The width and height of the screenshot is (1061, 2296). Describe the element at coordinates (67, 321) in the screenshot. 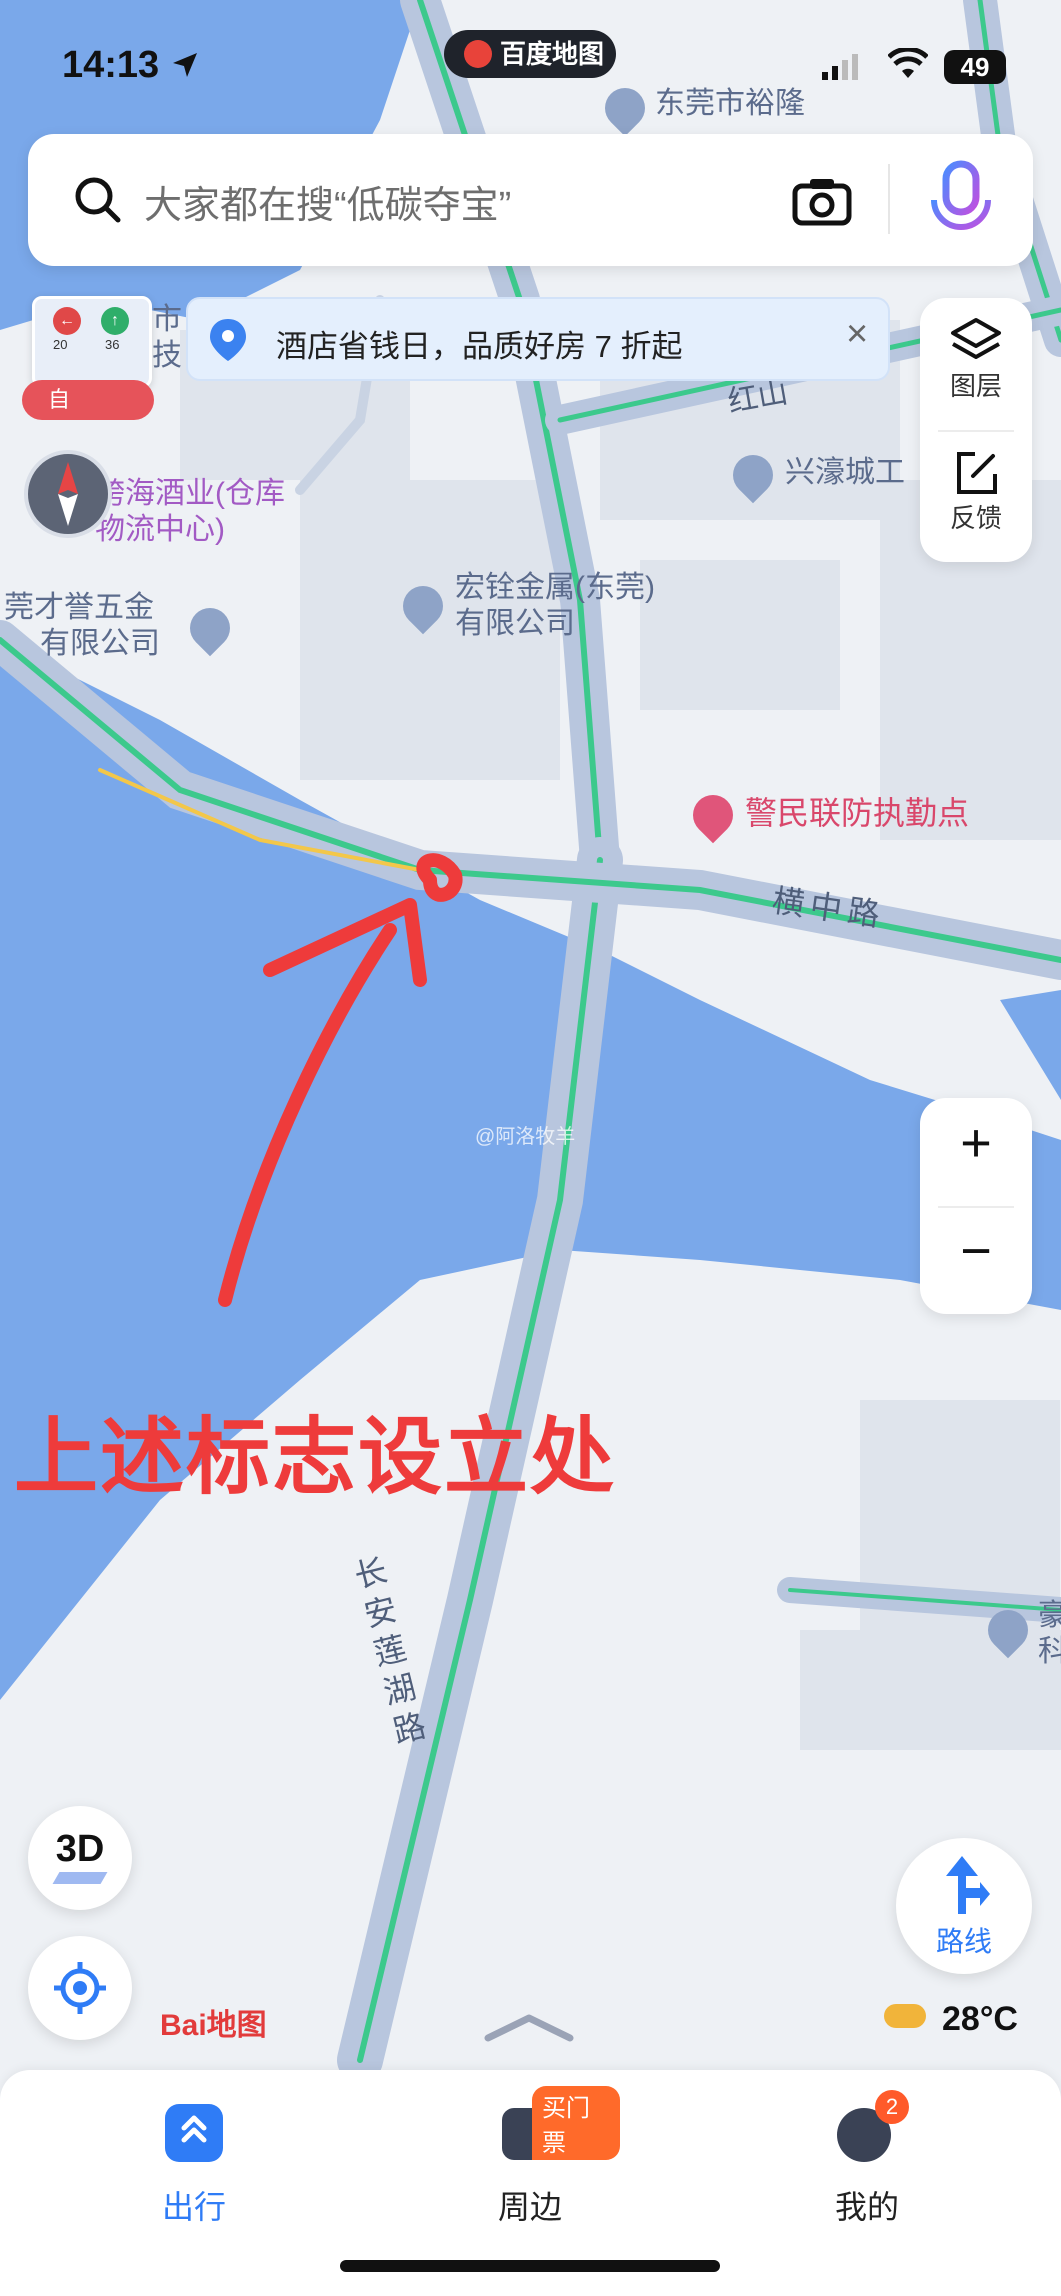

I see `arrow-left-icon: ←` at that location.